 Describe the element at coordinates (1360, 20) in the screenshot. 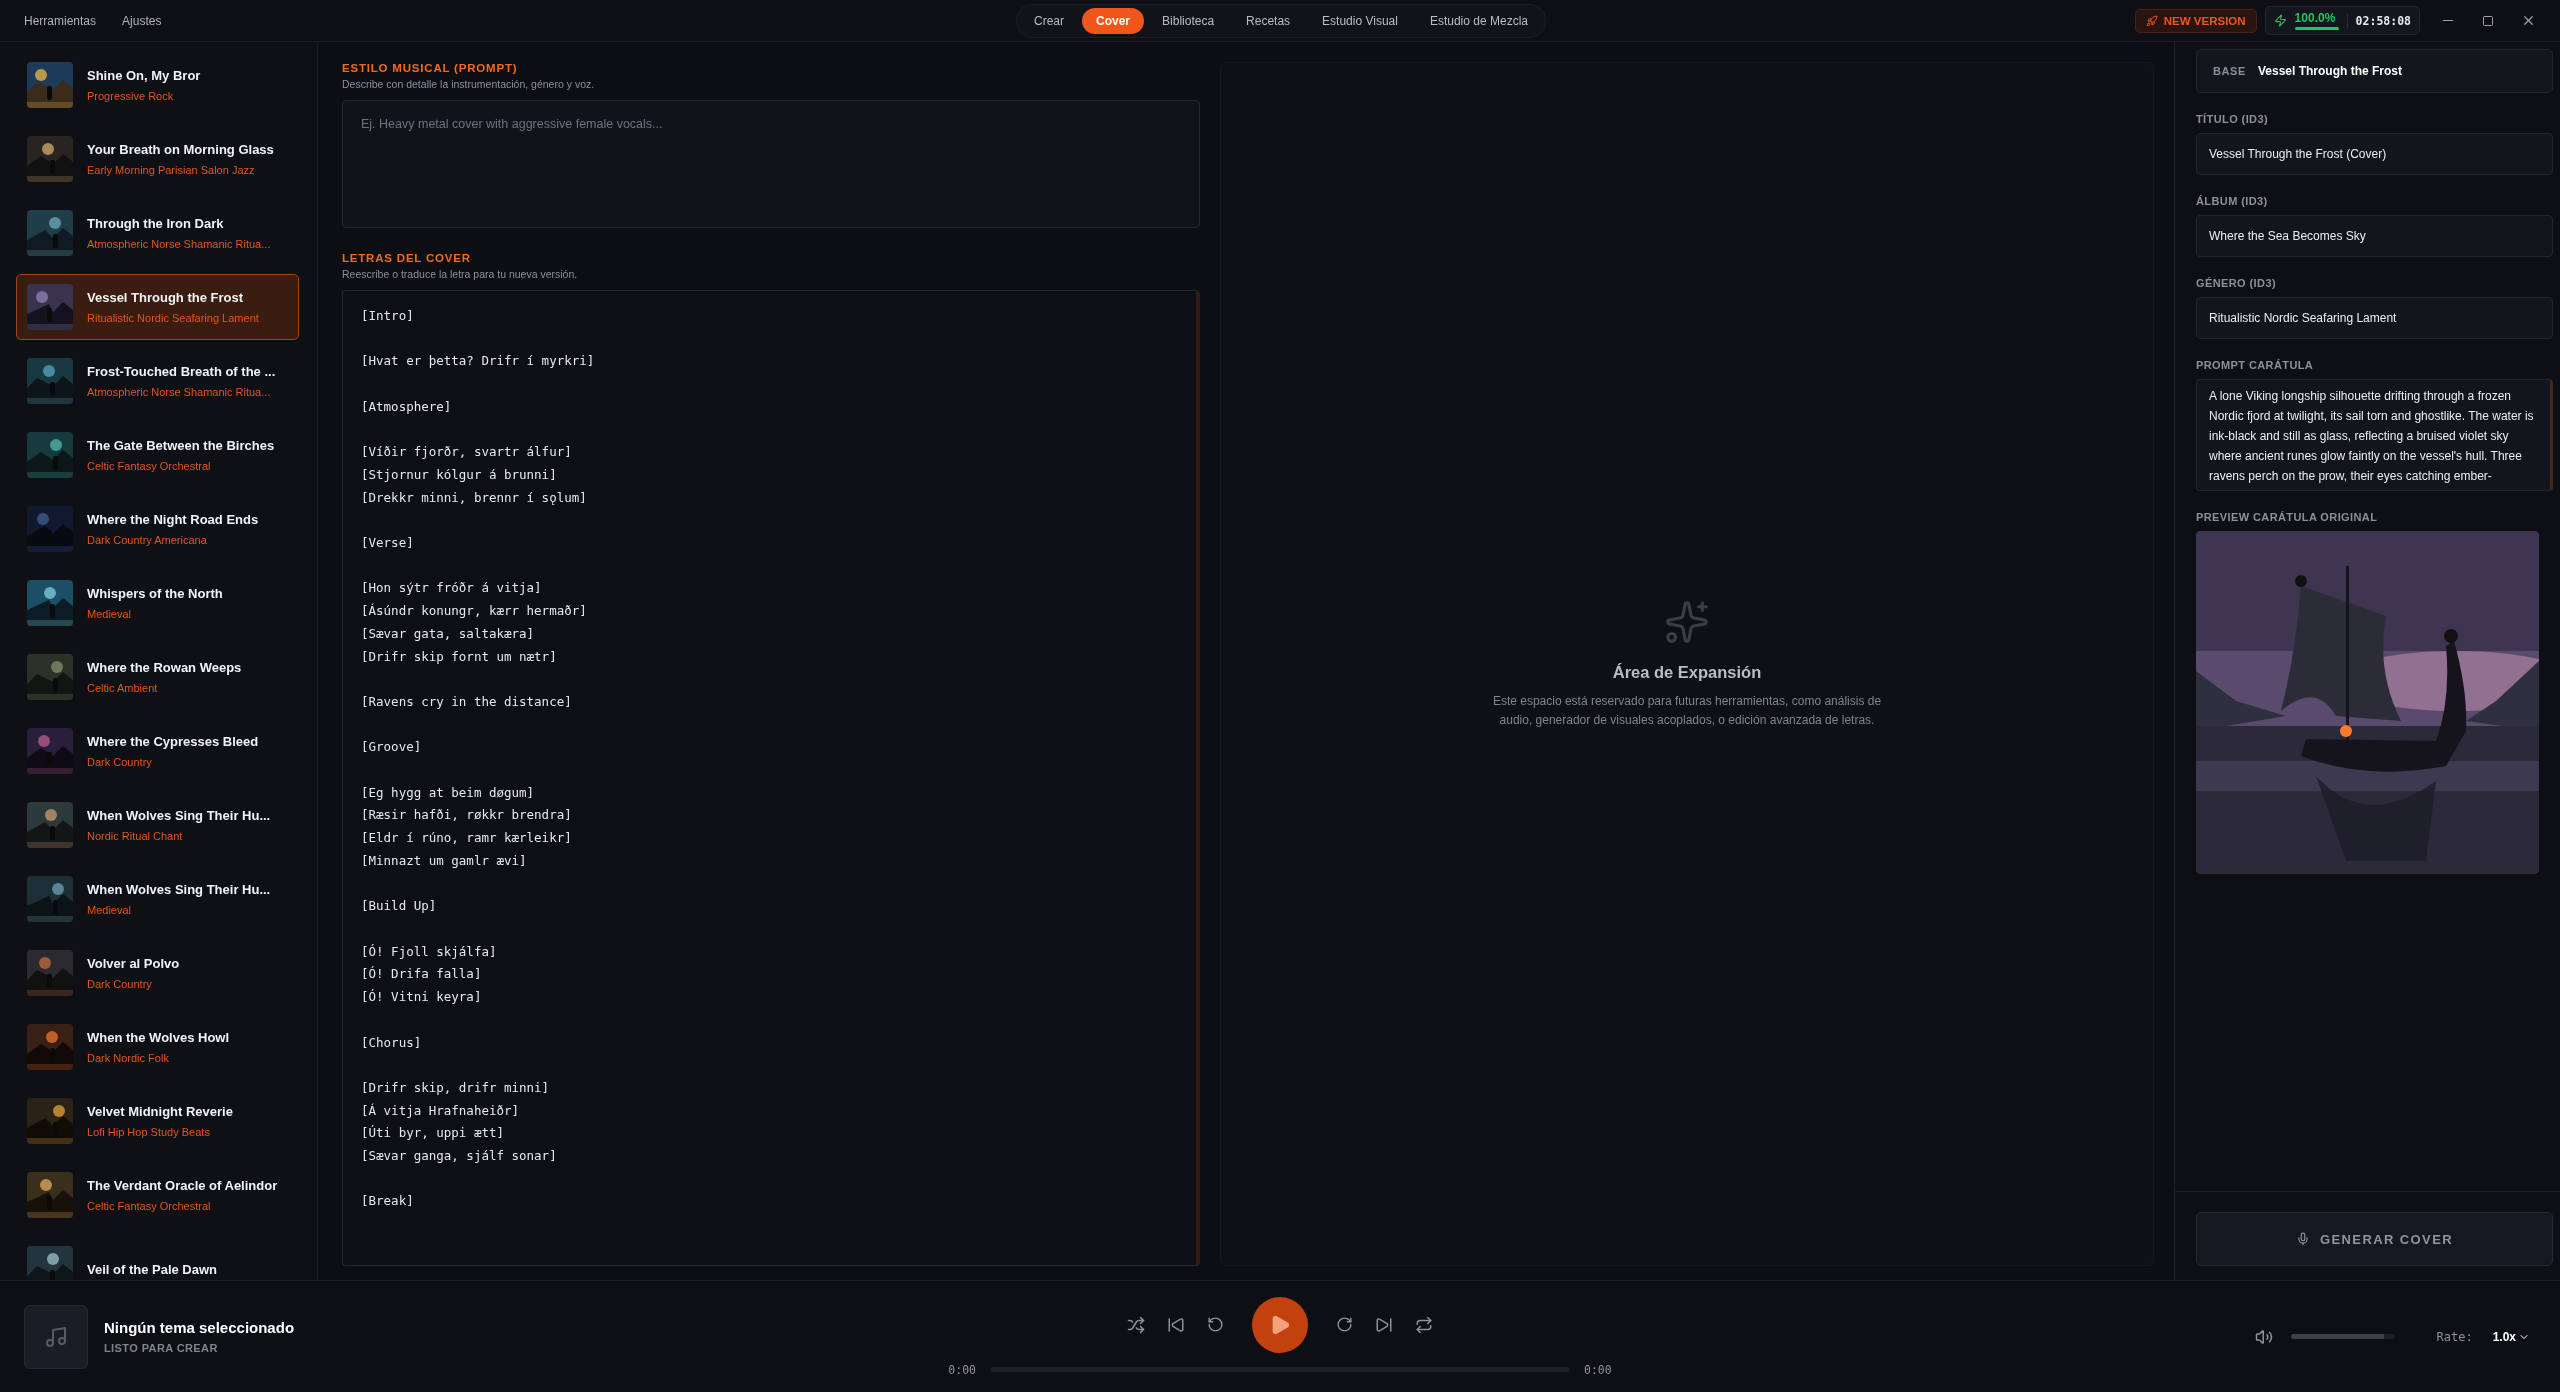

I see `nav-tab: Estudio Visual` at that location.